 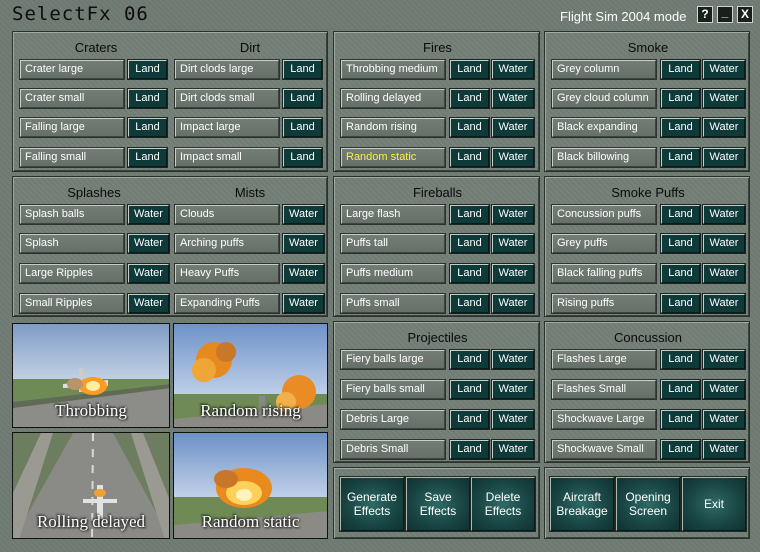 I want to click on fireballs-item-puffs-tall: Puffs tall, so click(x=393, y=243).